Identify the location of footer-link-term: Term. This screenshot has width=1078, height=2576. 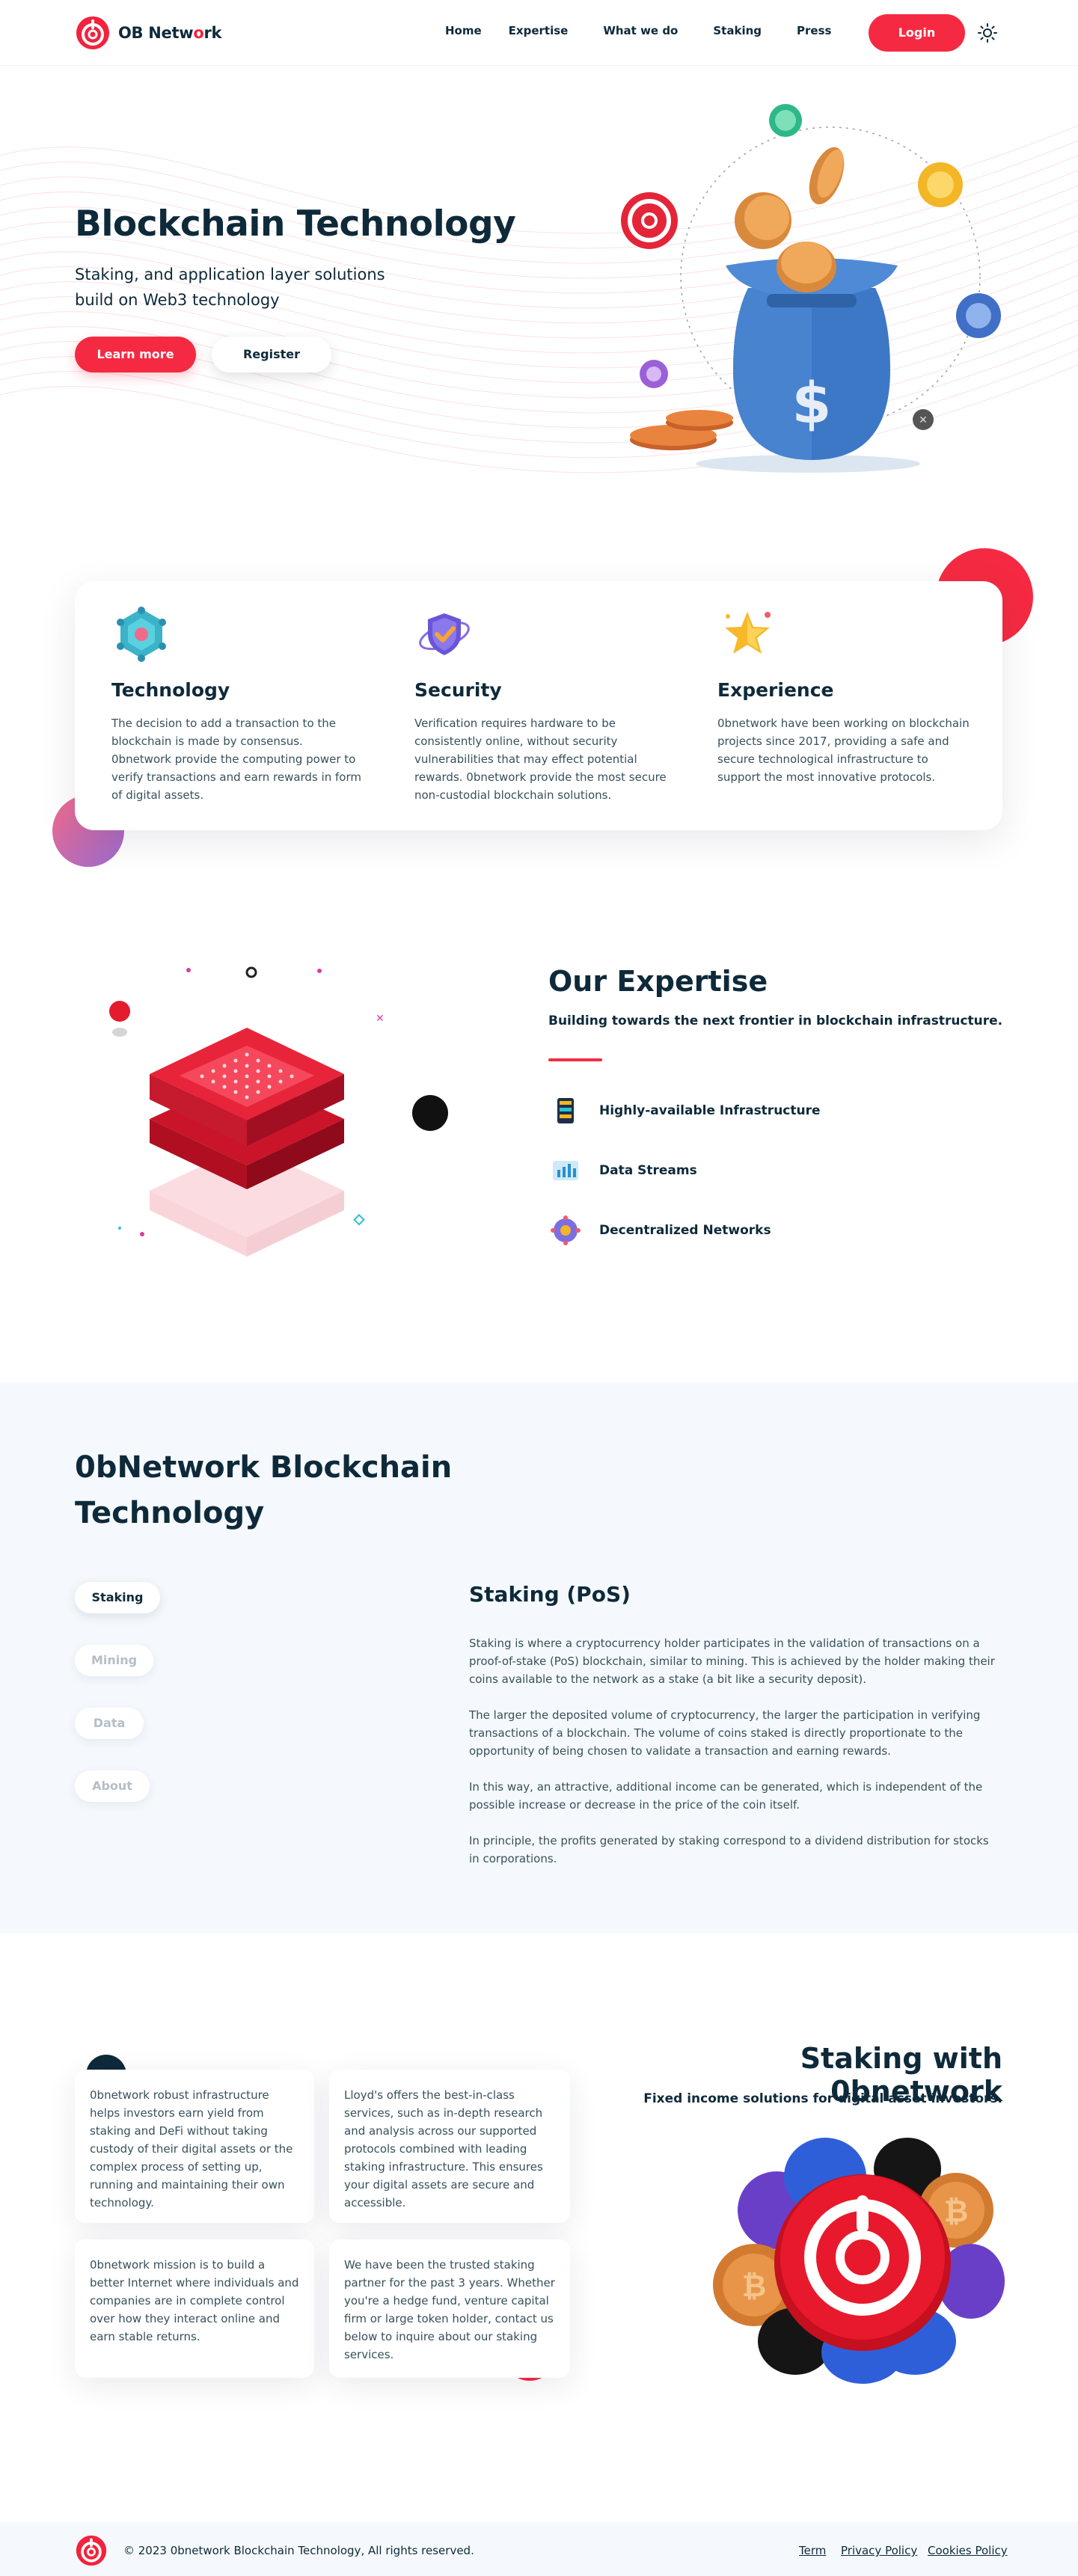
(812, 2550).